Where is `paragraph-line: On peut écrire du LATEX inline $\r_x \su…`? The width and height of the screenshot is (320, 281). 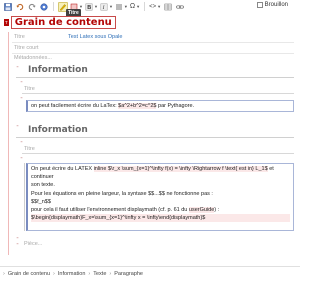 paragraph-line: On peut écrire du LATEX inline $\r_x \su… is located at coordinates (160, 173).